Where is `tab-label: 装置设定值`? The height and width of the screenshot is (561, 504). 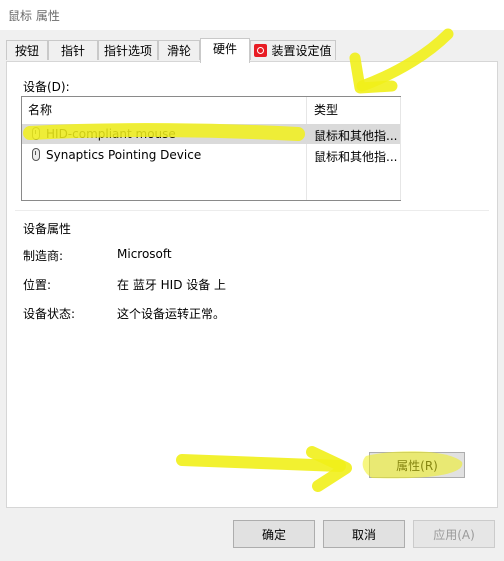
tab-label: 装置设定值 is located at coordinates (301, 51).